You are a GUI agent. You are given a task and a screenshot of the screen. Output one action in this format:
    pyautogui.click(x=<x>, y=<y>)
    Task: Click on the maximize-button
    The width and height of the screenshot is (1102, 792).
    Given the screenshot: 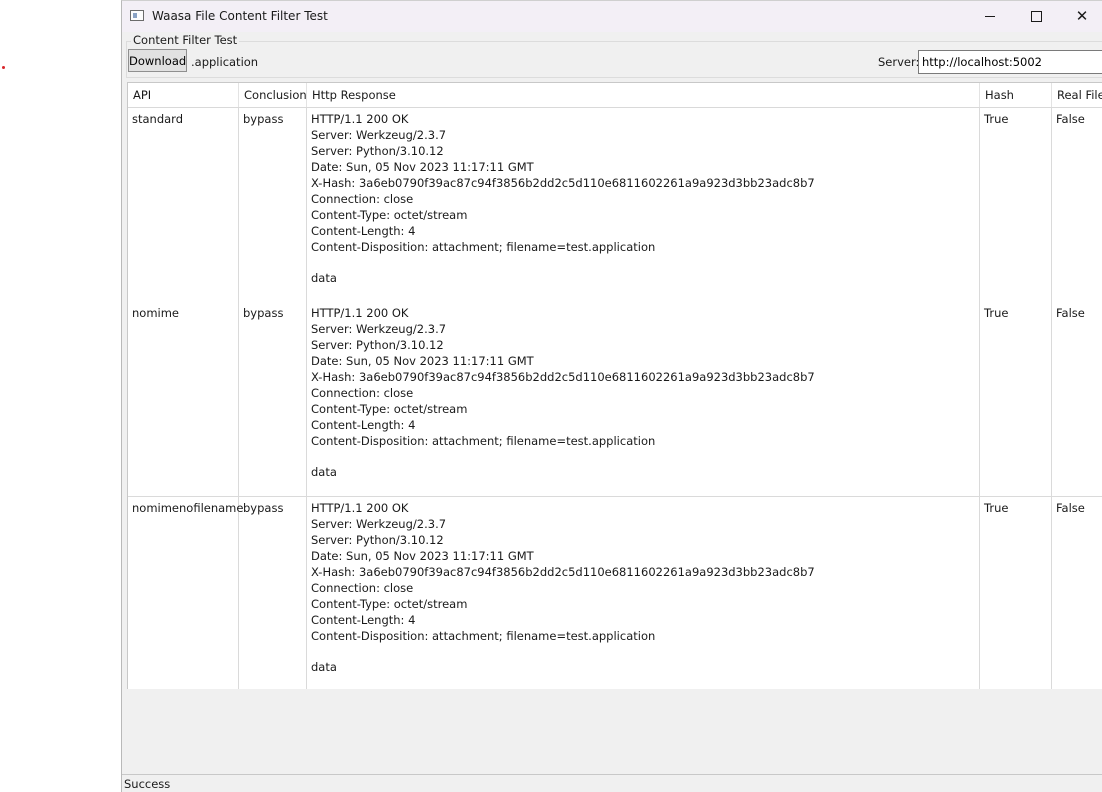 What is the action you would take?
    pyautogui.click(x=1036, y=16)
    